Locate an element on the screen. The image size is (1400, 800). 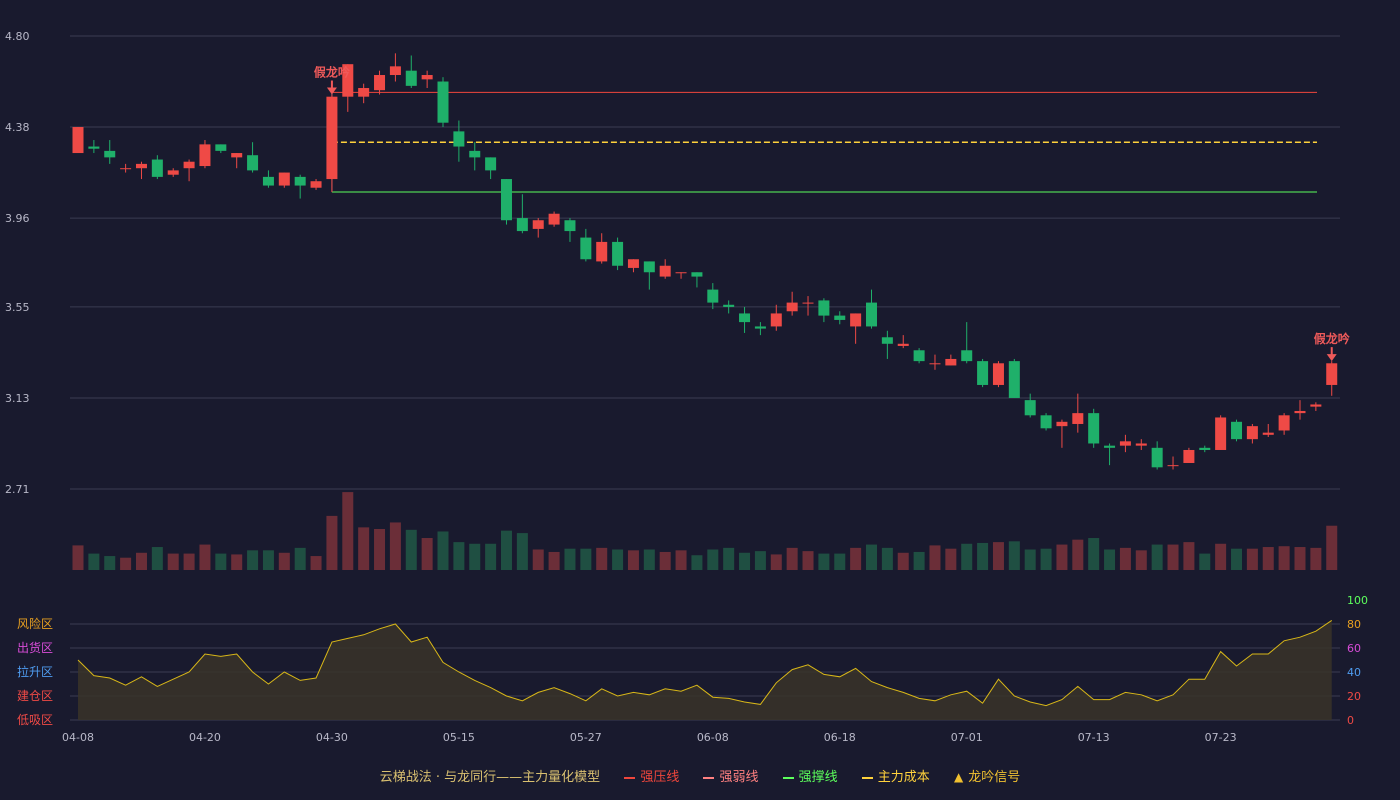
x-tick-label: 04-08 is located at coordinates (78, 737).